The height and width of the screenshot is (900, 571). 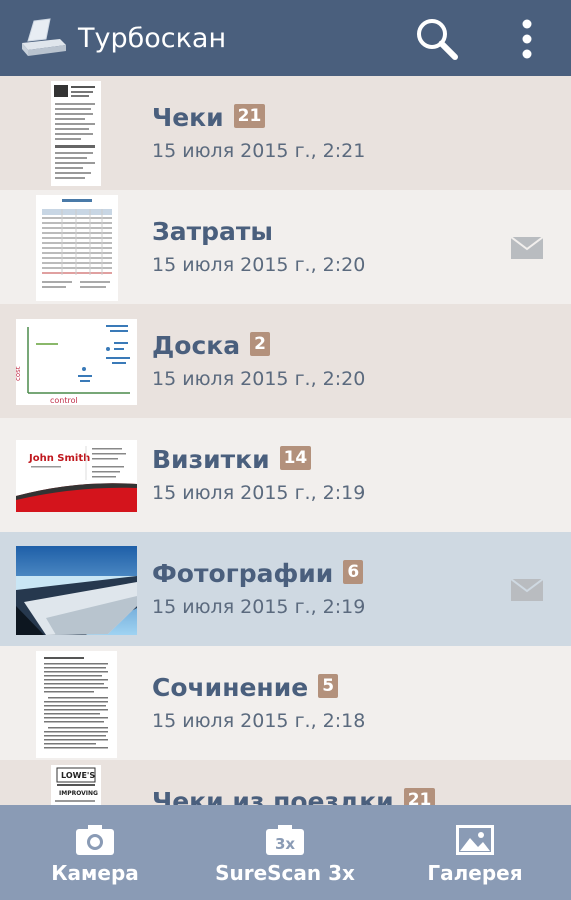 I want to click on surescan-button: 3x SureScan 3x, so click(x=285, y=852).